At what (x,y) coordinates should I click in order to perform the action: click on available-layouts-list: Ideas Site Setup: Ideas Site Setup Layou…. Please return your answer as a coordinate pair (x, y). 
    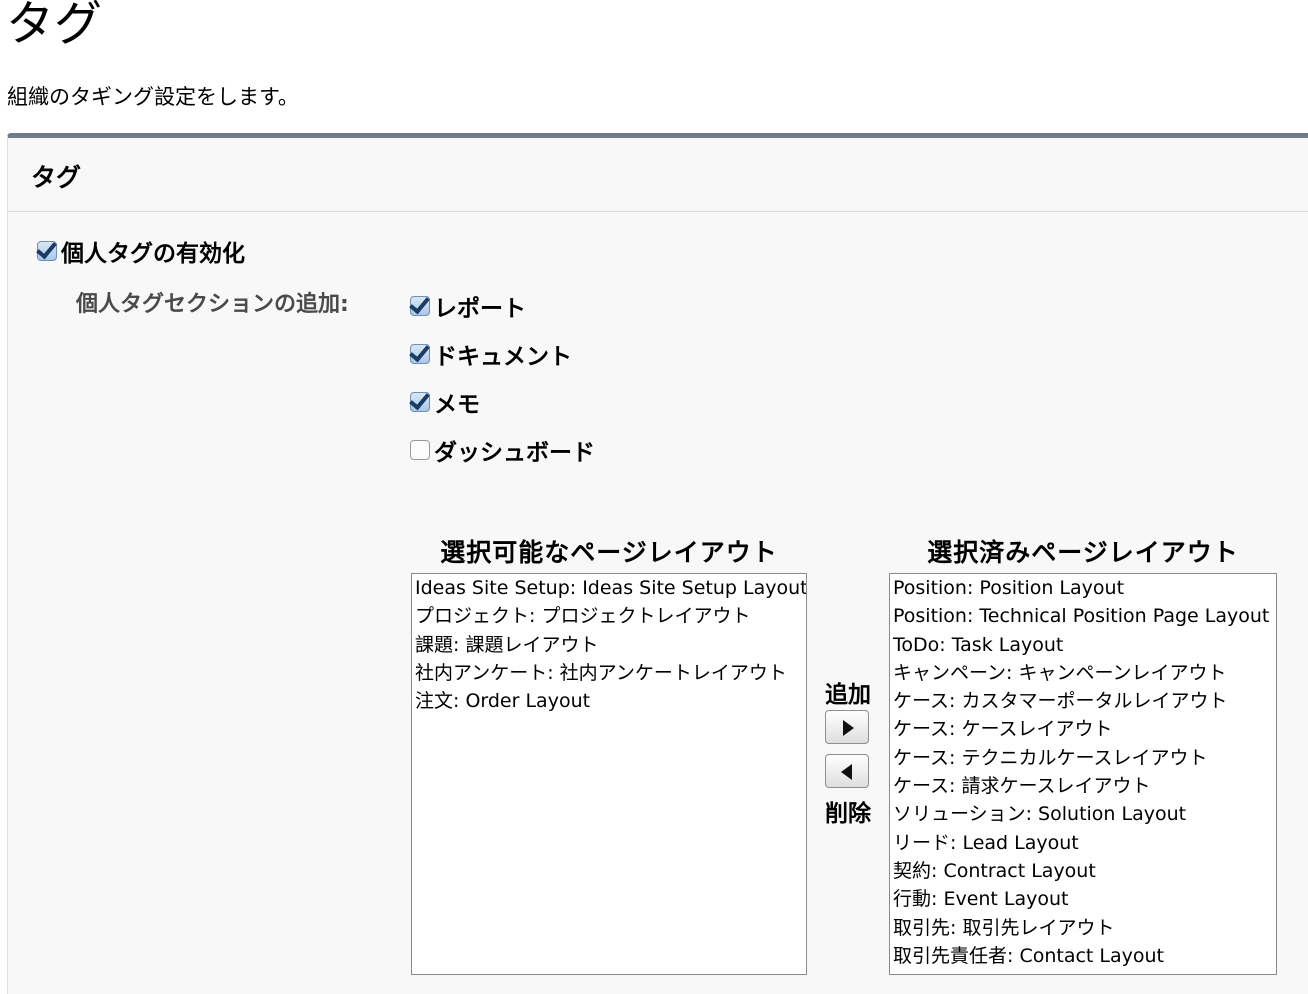
    Looking at the image, I should click on (609, 774).